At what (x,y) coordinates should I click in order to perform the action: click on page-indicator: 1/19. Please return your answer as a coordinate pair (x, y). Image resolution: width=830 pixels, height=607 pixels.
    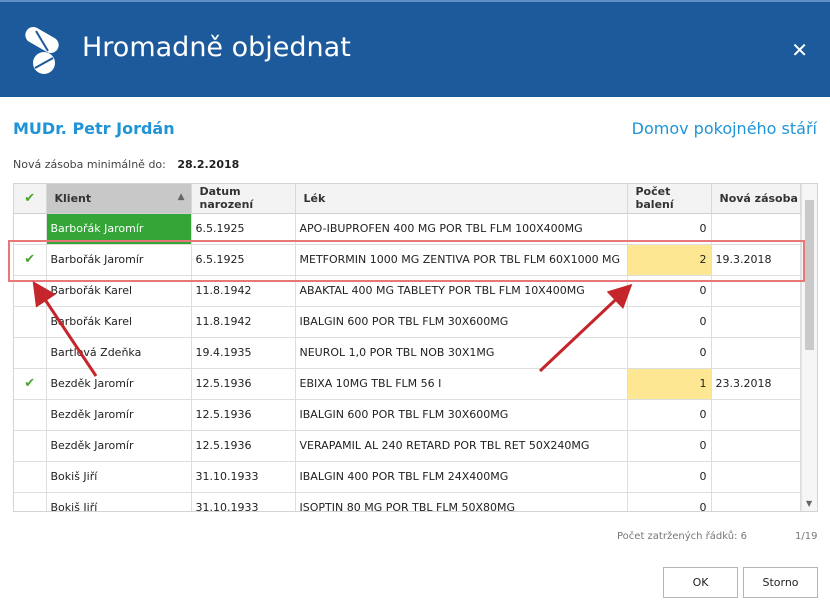
    Looking at the image, I should click on (806, 536).